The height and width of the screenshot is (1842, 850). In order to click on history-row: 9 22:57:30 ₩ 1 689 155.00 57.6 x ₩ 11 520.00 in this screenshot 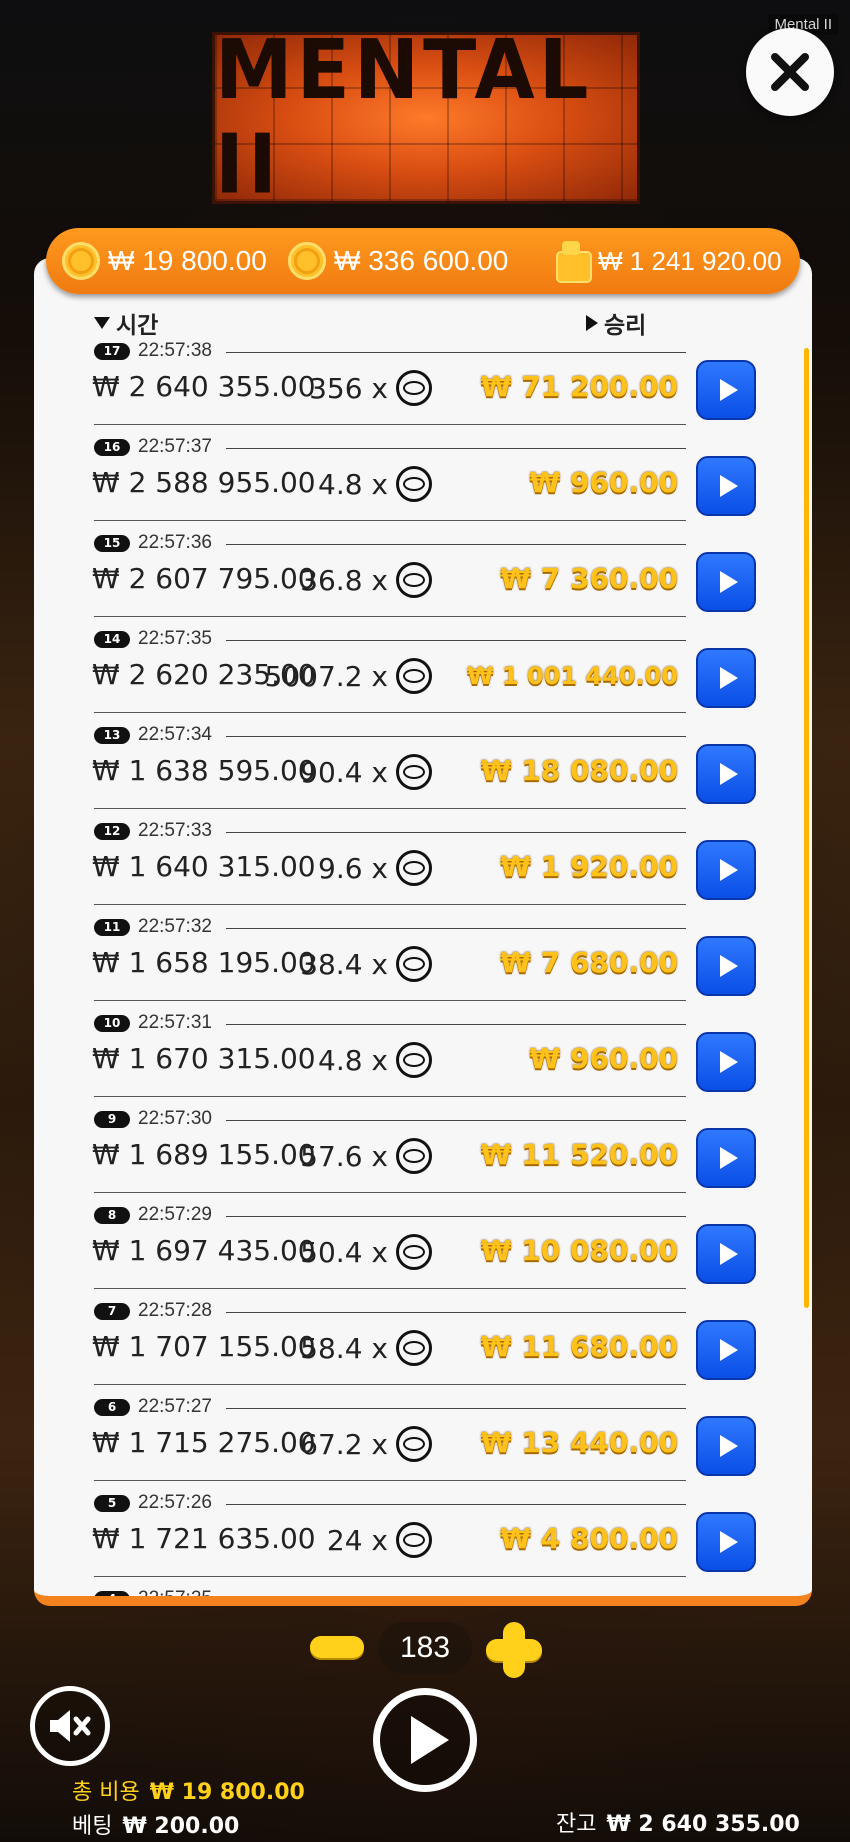, I will do `click(425, 1156)`.